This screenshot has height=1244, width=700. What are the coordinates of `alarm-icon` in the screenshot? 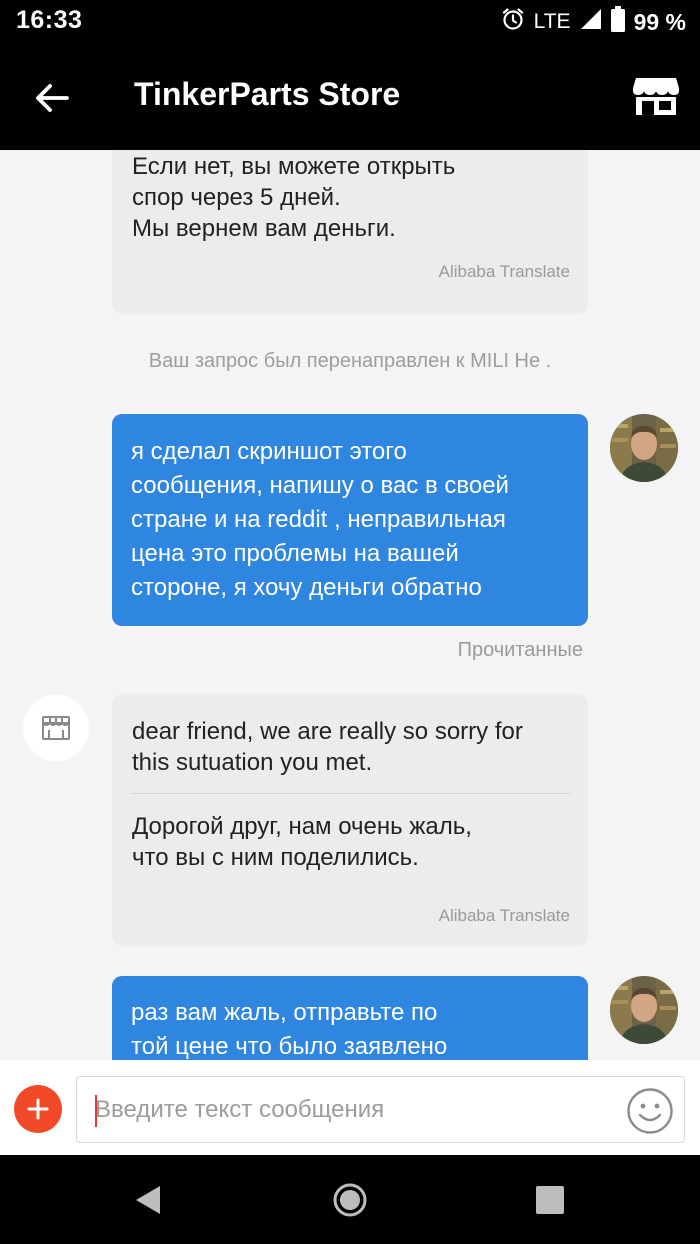 It's located at (513, 22).